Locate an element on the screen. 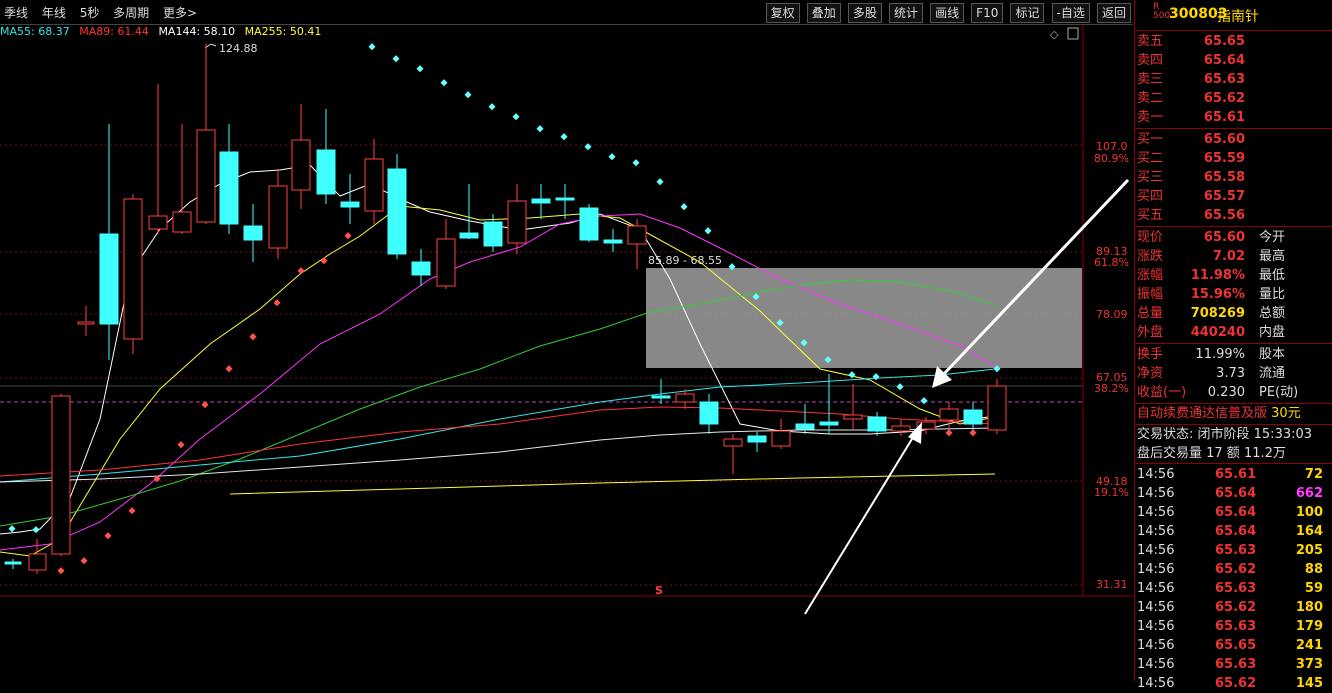  window-icon is located at coordinates (1073, 33).